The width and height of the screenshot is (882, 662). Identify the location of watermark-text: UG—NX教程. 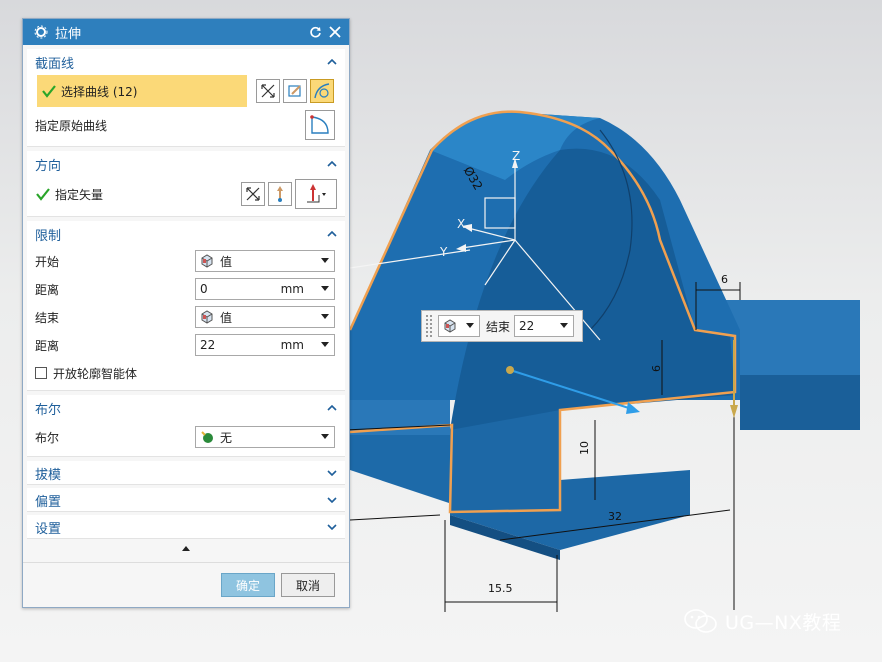
(783, 622).